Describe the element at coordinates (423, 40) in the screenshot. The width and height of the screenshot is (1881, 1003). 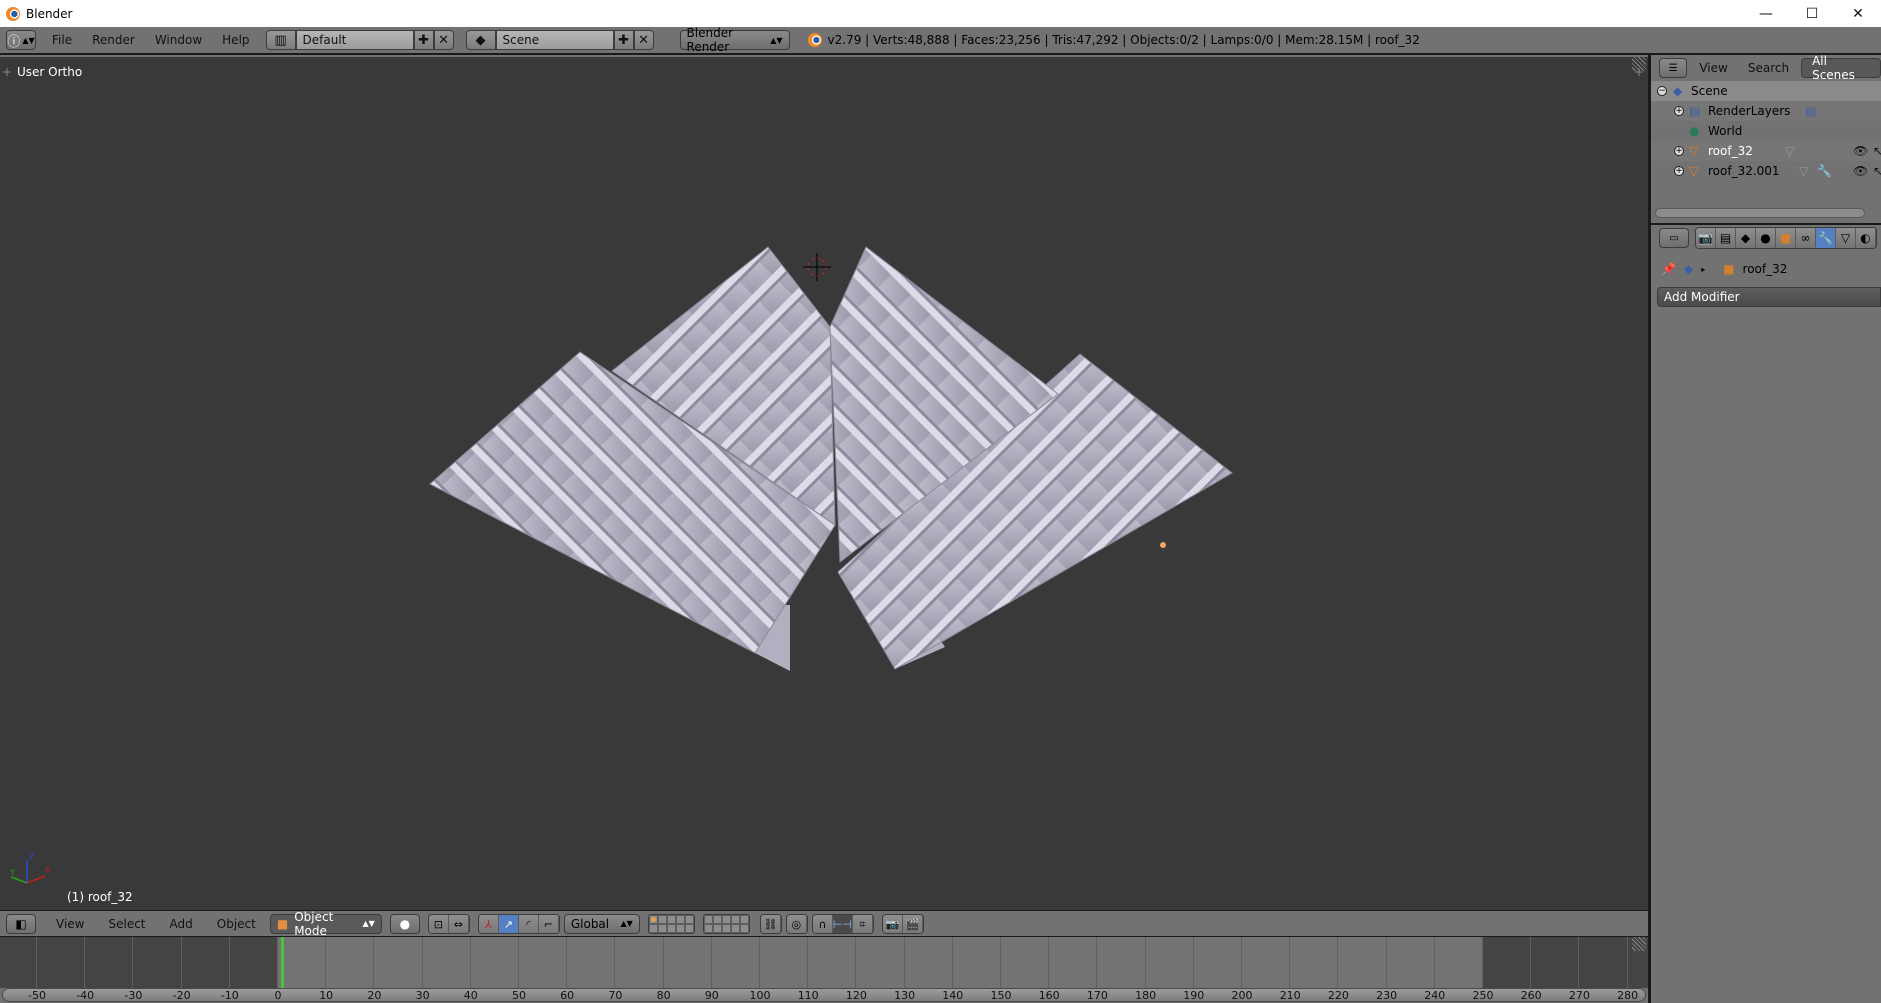
I see `add-screen-button: ✚` at that location.